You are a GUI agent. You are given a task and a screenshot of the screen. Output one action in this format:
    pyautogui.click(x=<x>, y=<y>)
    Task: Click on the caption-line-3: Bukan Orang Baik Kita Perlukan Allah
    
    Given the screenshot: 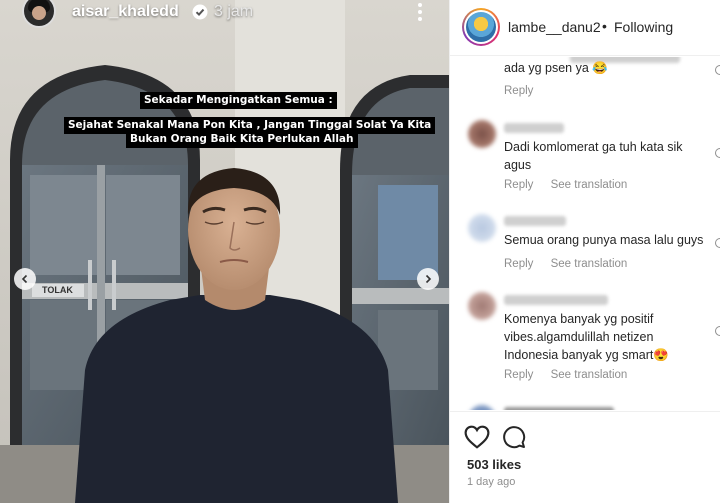 What is the action you would take?
    pyautogui.click(x=242, y=139)
    